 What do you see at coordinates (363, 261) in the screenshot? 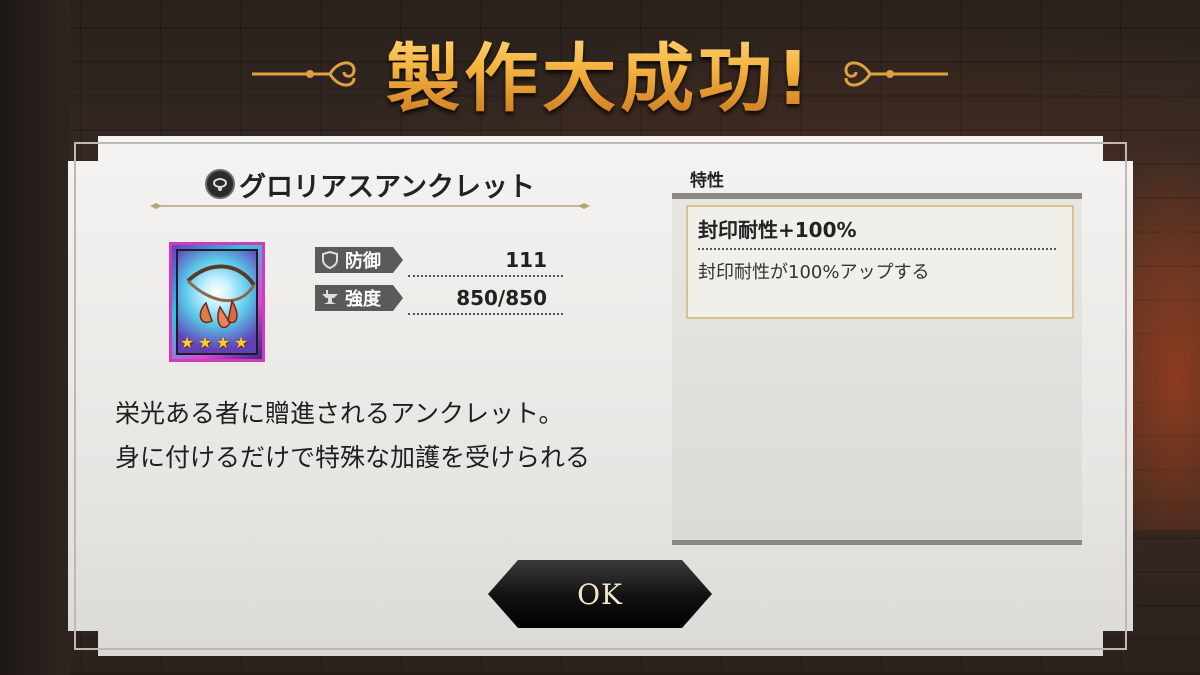
I see `stat-label: 防御` at bounding box center [363, 261].